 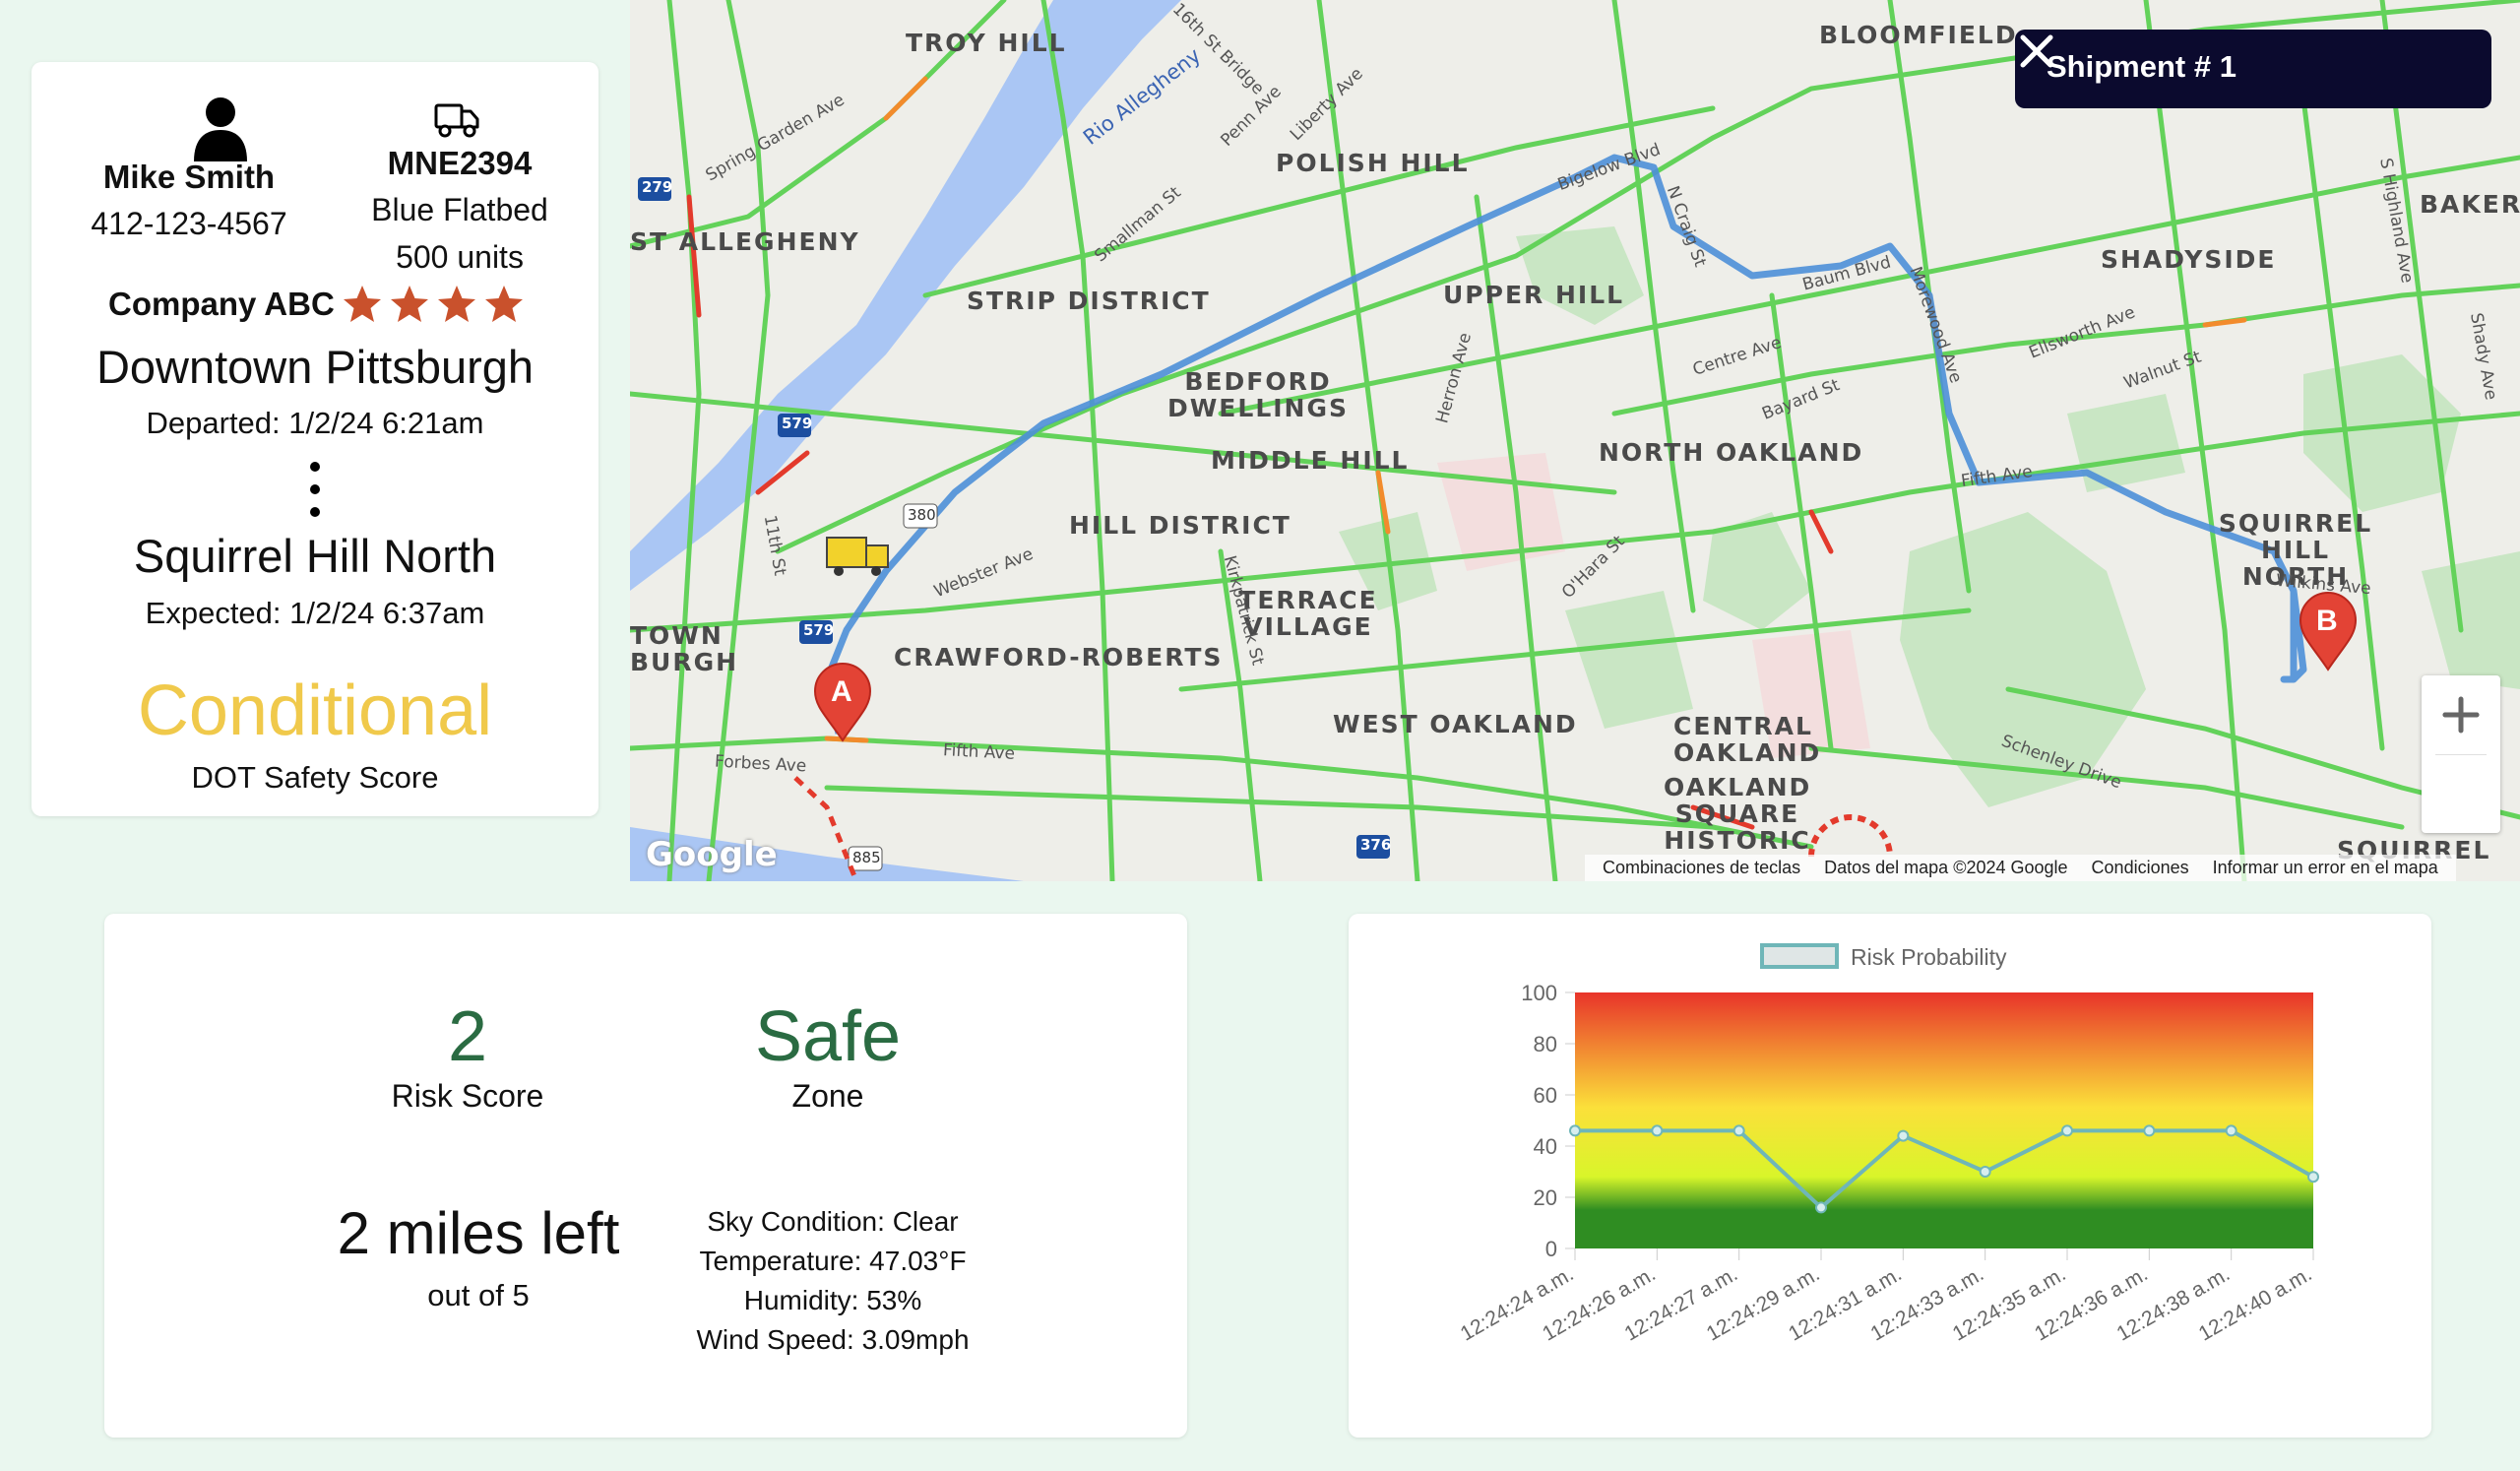 I want to click on map-label-strip-district: STRIP DISTRICT, so click(x=1089, y=301).